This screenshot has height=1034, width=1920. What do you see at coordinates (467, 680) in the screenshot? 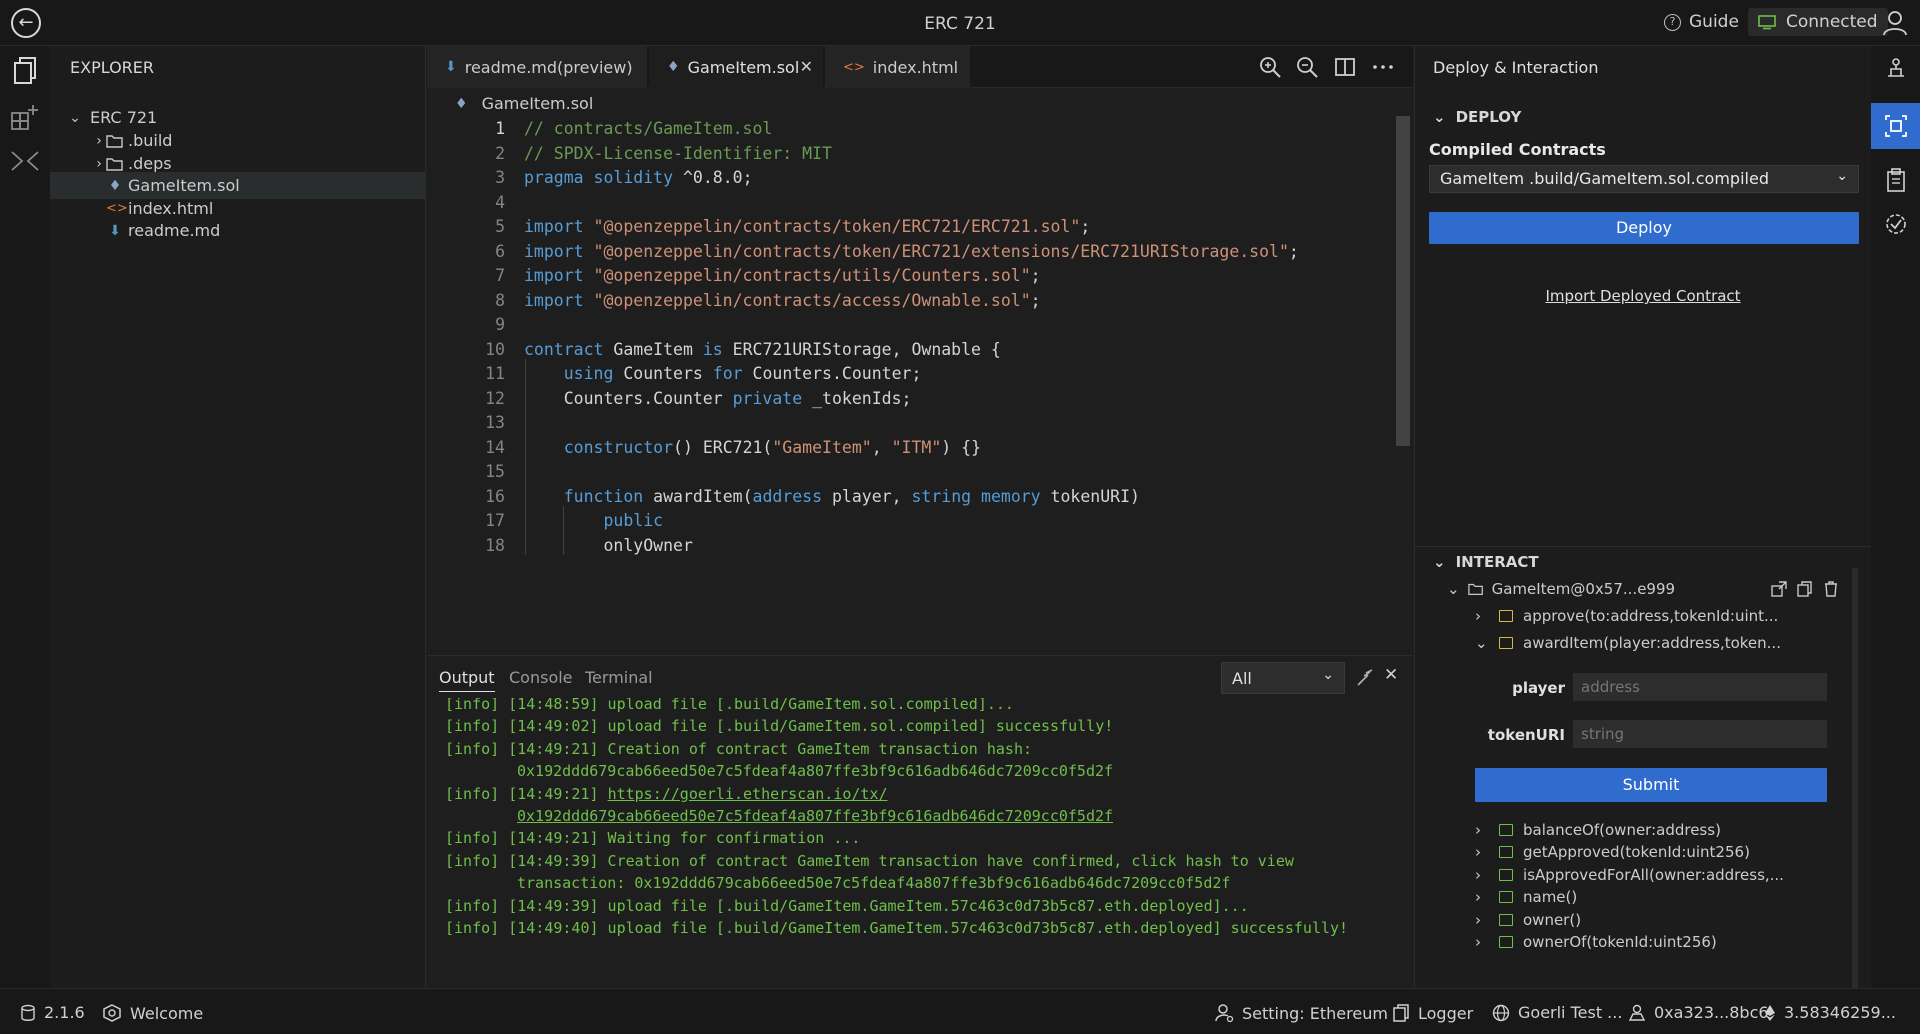
I see `tab-output: Output` at bounding box center [467, 680].